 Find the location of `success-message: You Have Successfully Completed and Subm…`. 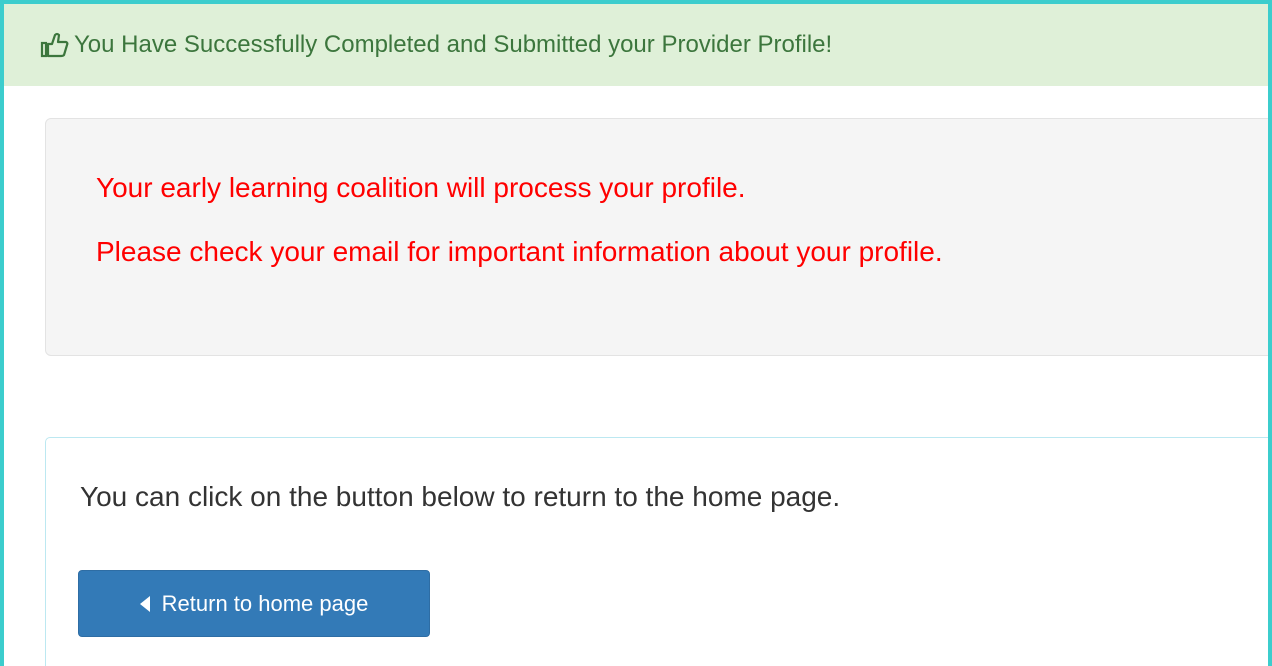

success-message: You Have Successfully Completed and Subm… is located at coordinates (453, 44).